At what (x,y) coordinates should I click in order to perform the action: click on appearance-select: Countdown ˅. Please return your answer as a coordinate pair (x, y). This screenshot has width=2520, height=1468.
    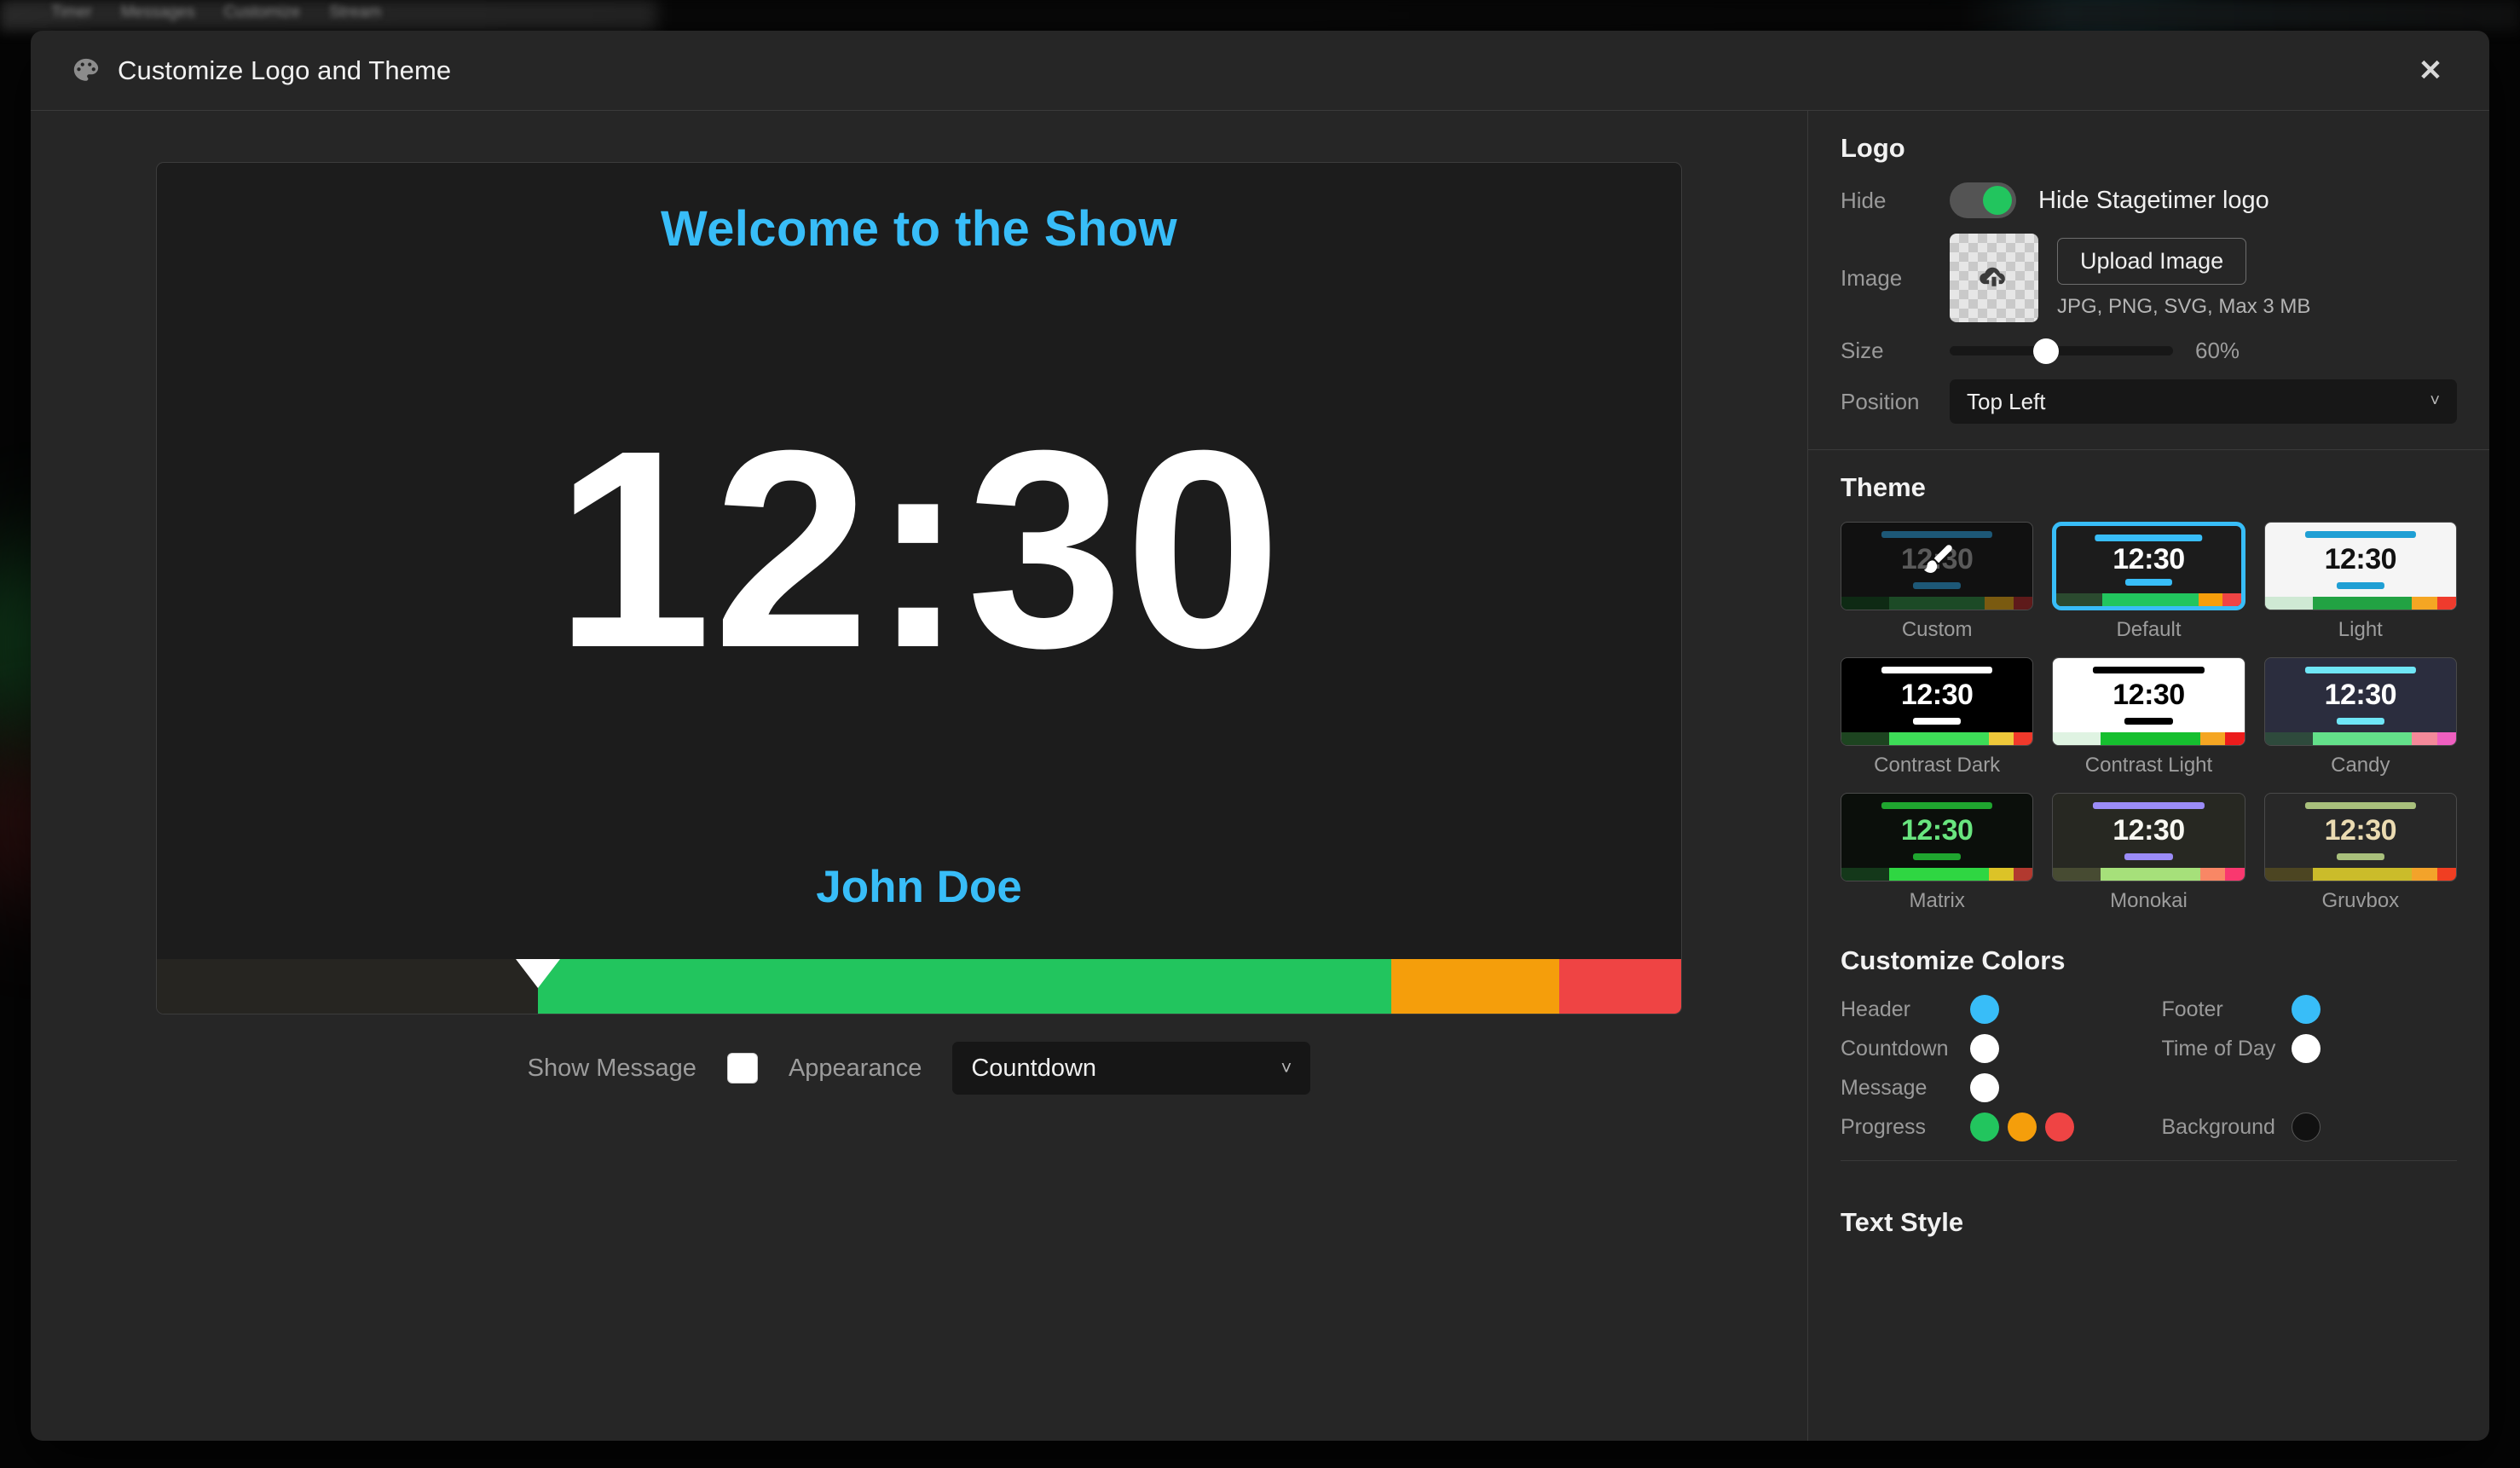
    Looking at the image, I should click on (1131, 1068).